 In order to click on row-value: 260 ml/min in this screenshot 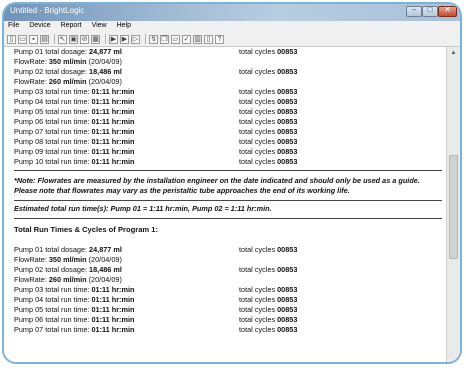, I will do `click(67, 81)`.